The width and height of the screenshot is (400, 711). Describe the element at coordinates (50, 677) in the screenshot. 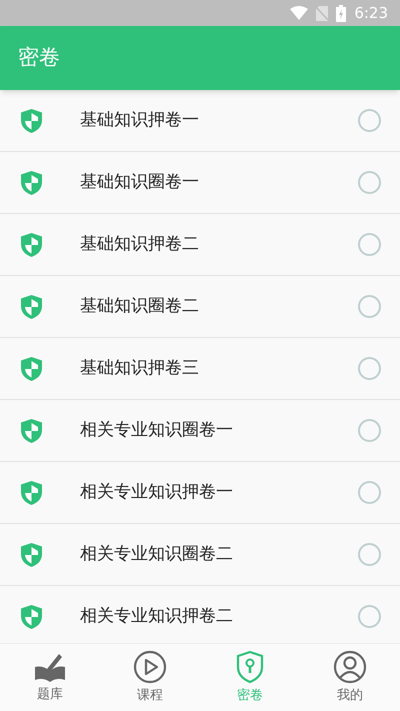

I see `nav-tab: 题库` at that location.